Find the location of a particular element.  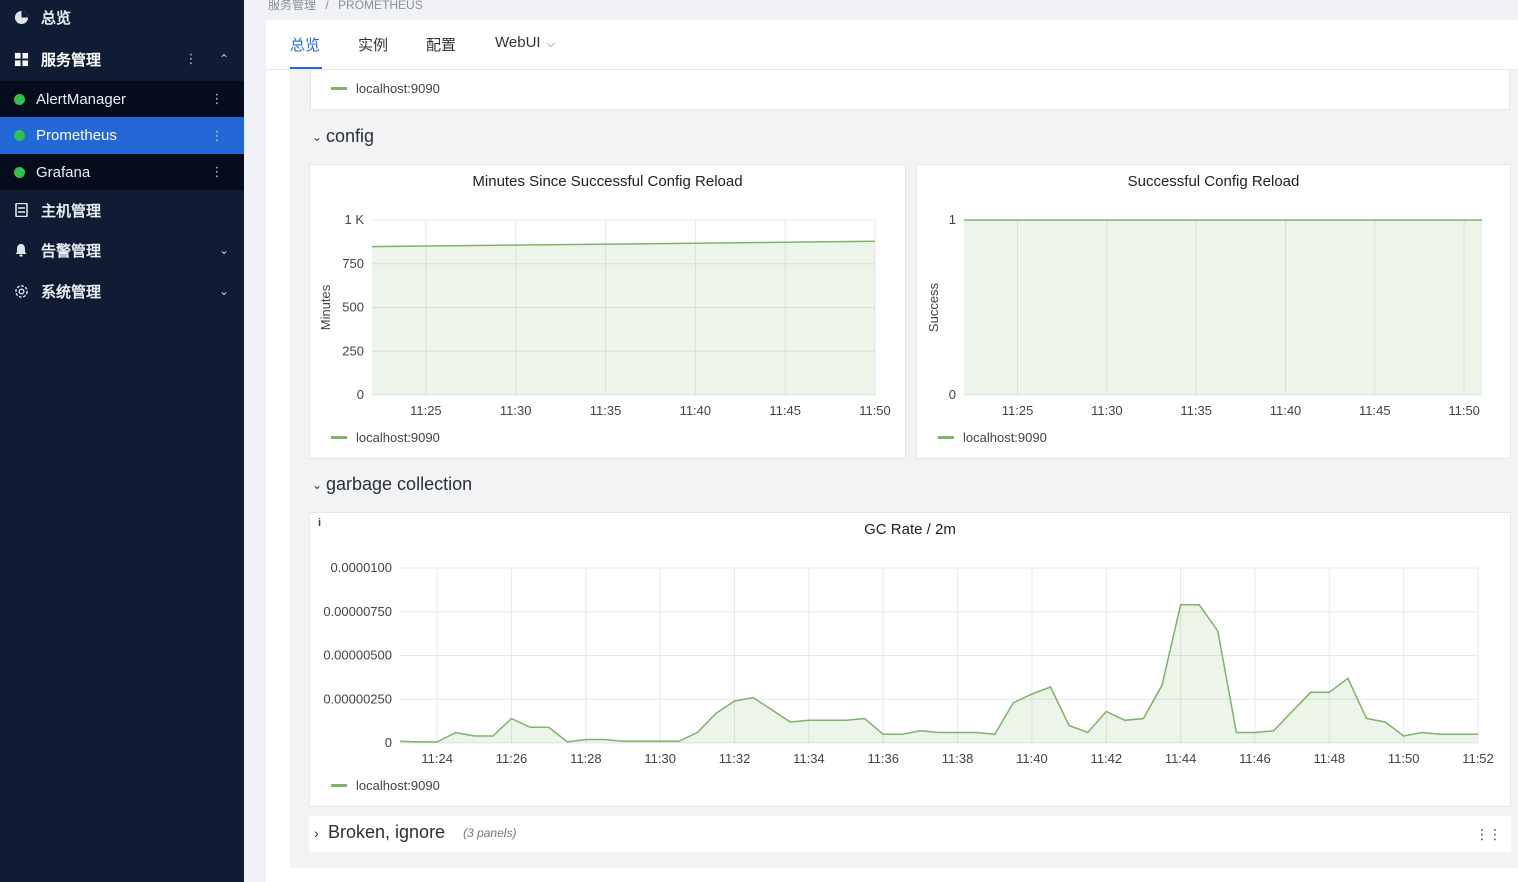

x-tick-label: 11:46 is located at coordinates (1255, 758).